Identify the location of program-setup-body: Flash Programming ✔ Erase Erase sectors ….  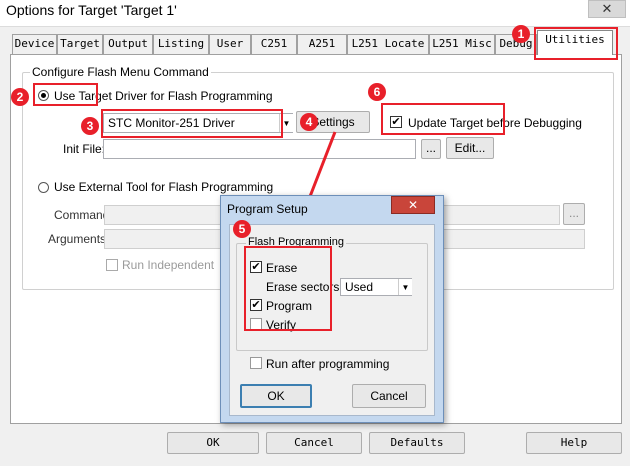
(332, 320).